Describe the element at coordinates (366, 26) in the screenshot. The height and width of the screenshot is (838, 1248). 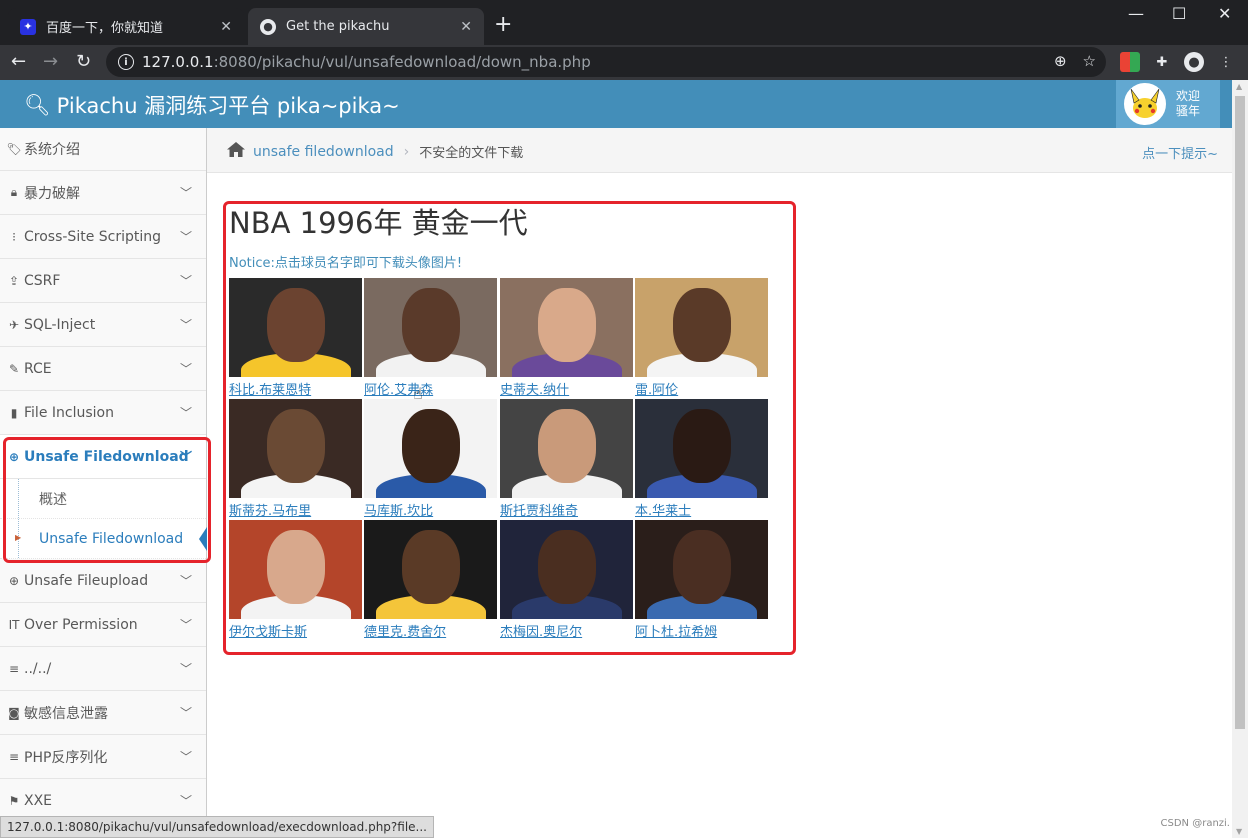
I see `browser-tab-pikachu: ● Get the pikachu ✕` at that location.